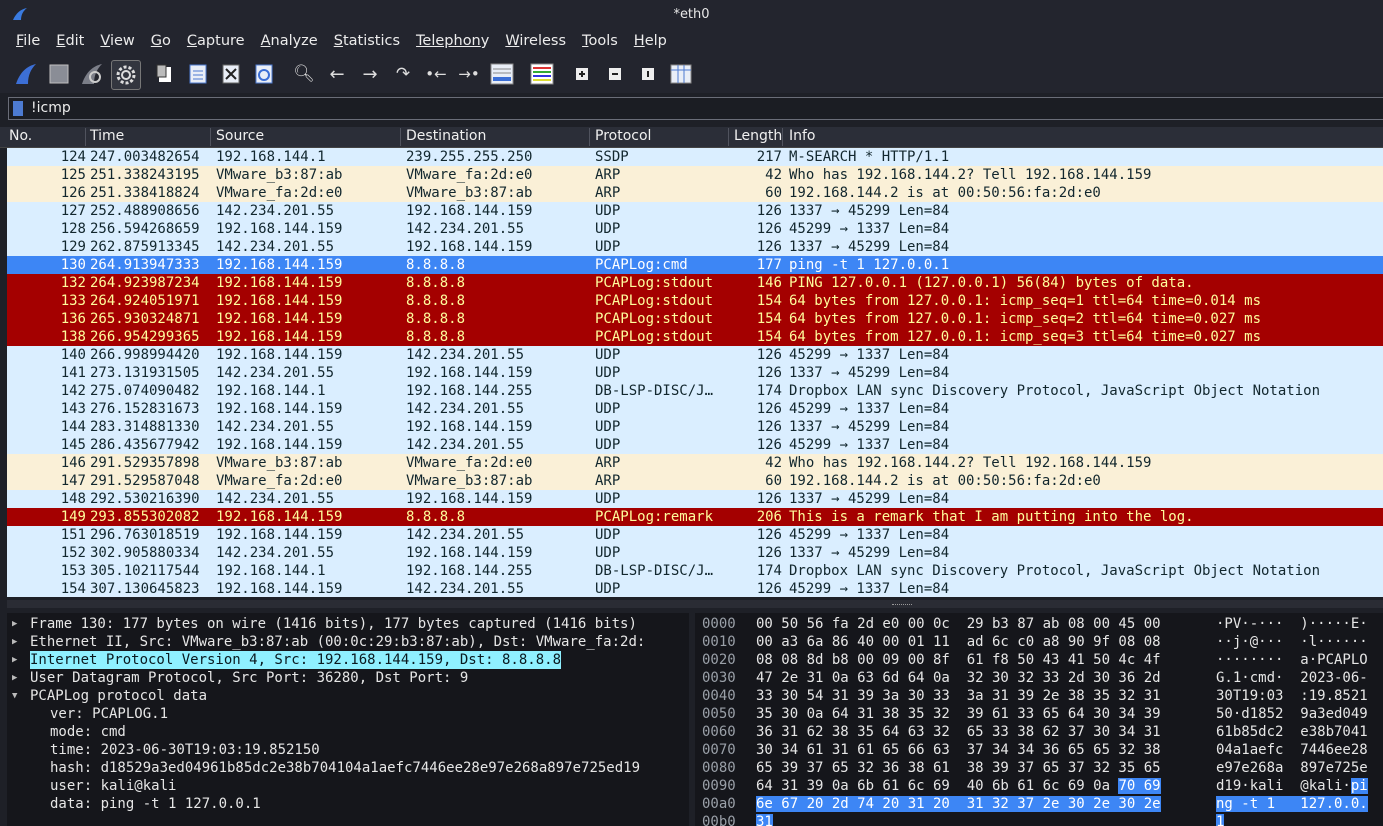 Image resolution: width=1383 pixels, height=826 pixels. I want to click on autoscroll-icon, so click(502, 74).